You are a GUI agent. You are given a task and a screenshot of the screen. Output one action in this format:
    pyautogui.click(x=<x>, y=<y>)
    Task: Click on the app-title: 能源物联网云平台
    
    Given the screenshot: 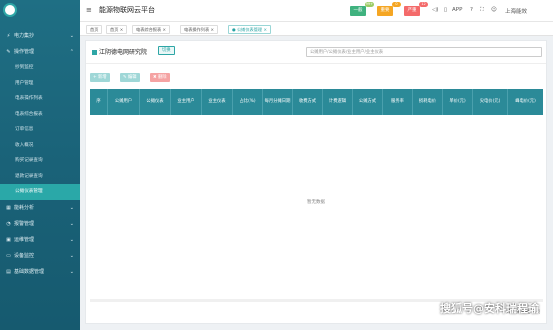 What is the action you would take?
    pyautogui.click(x=127, y=10)
    